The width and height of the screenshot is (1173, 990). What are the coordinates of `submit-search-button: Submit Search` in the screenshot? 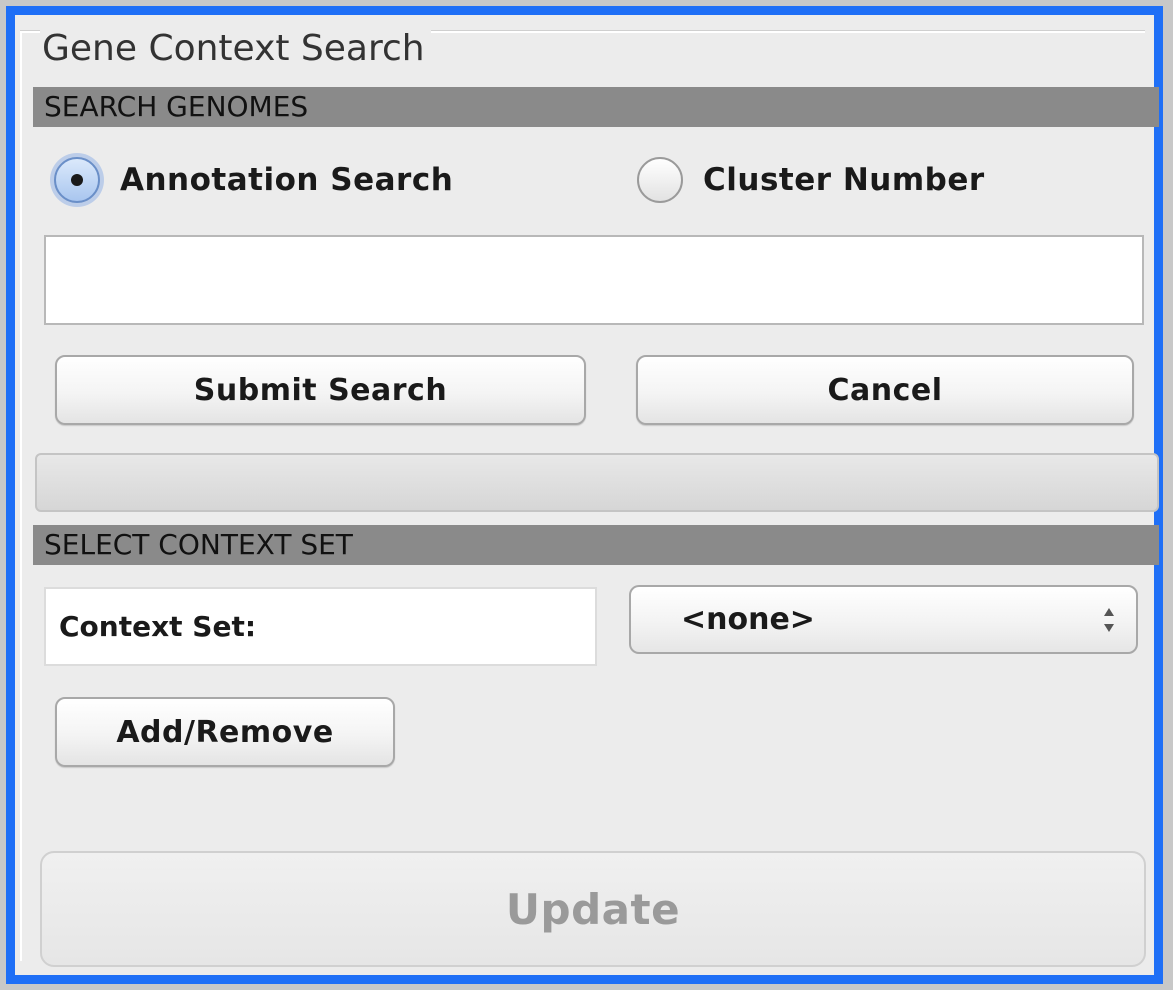 It's located at (320, 390).